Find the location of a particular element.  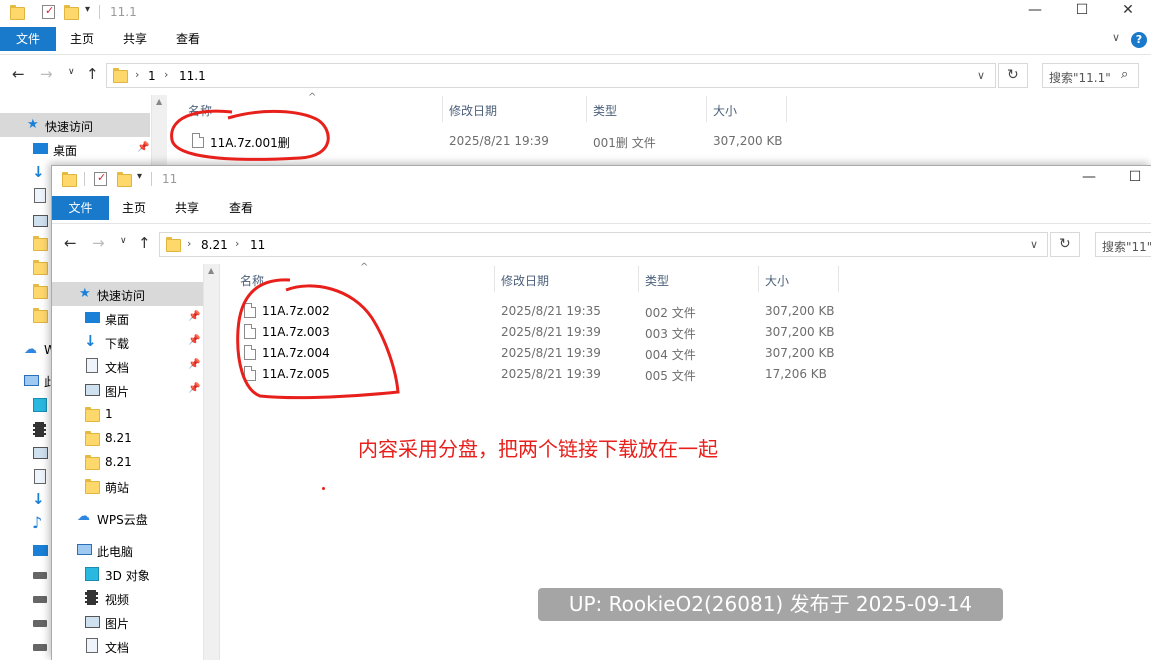

annotation-circle-front is located at coordinates (318, 339).